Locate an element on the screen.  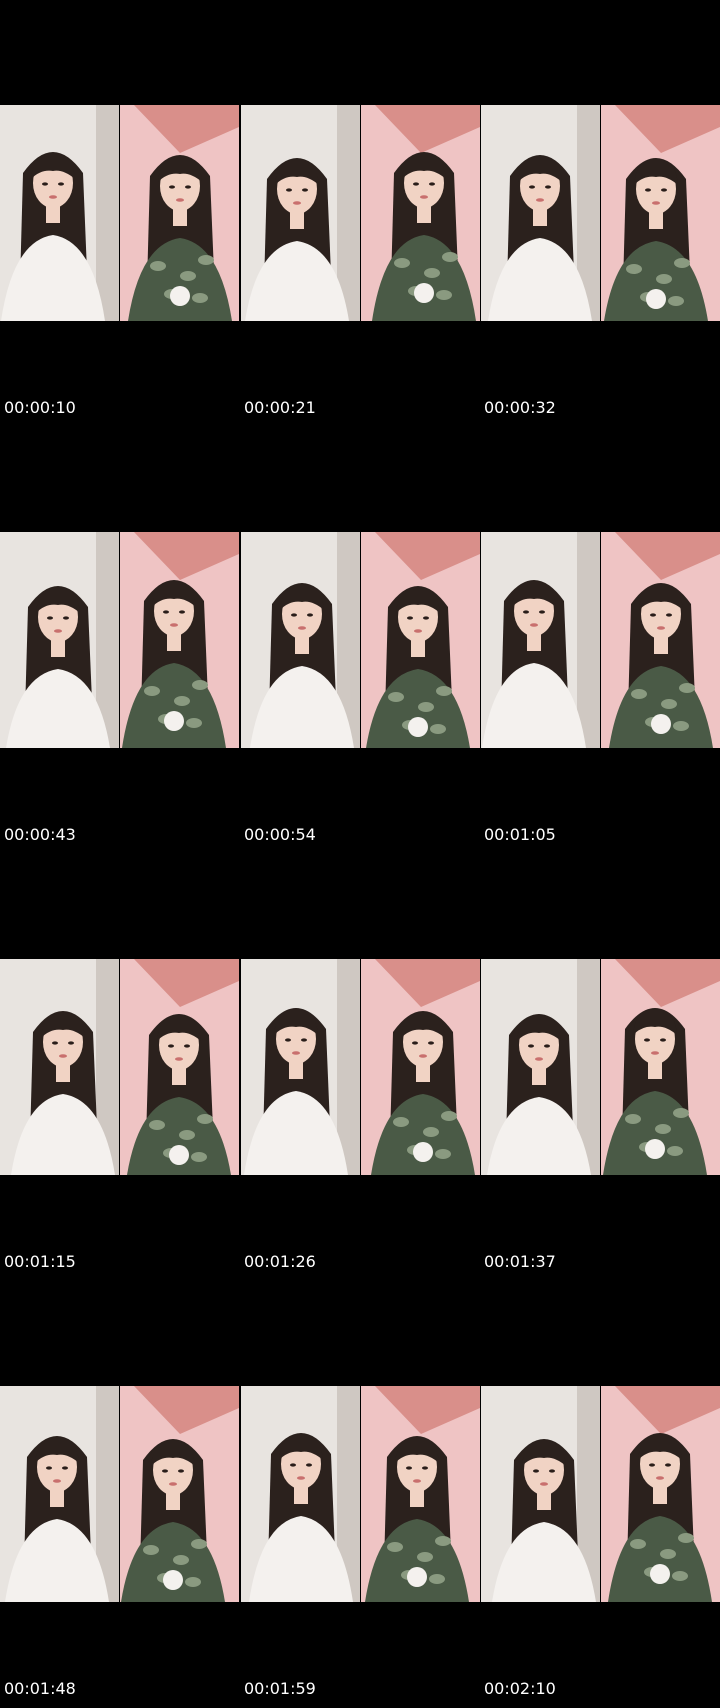
timestamp-label: 00:00:10 is located at coordinates (40, 407).